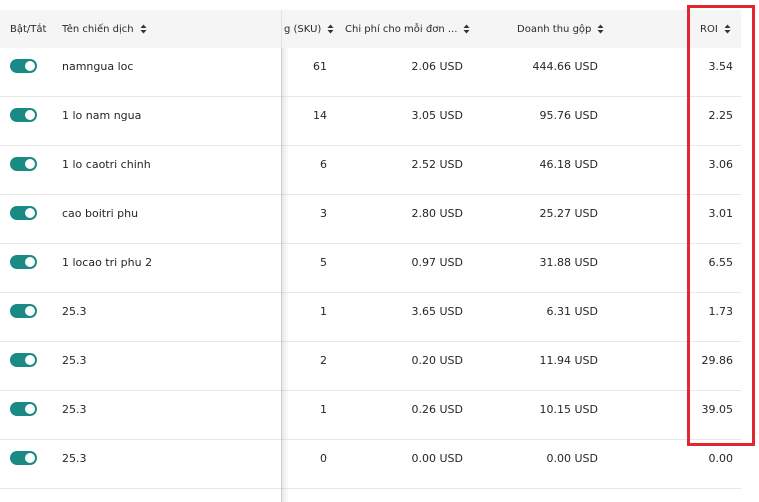 This screenshot has height=502, width=759. What do you see at coordinates (370, 268) in the screenshot?
I see `table-row: 1 locao tri phu 2 5 0.97 USD 31.88 USD 6.55` at bounding box center [370, 268].